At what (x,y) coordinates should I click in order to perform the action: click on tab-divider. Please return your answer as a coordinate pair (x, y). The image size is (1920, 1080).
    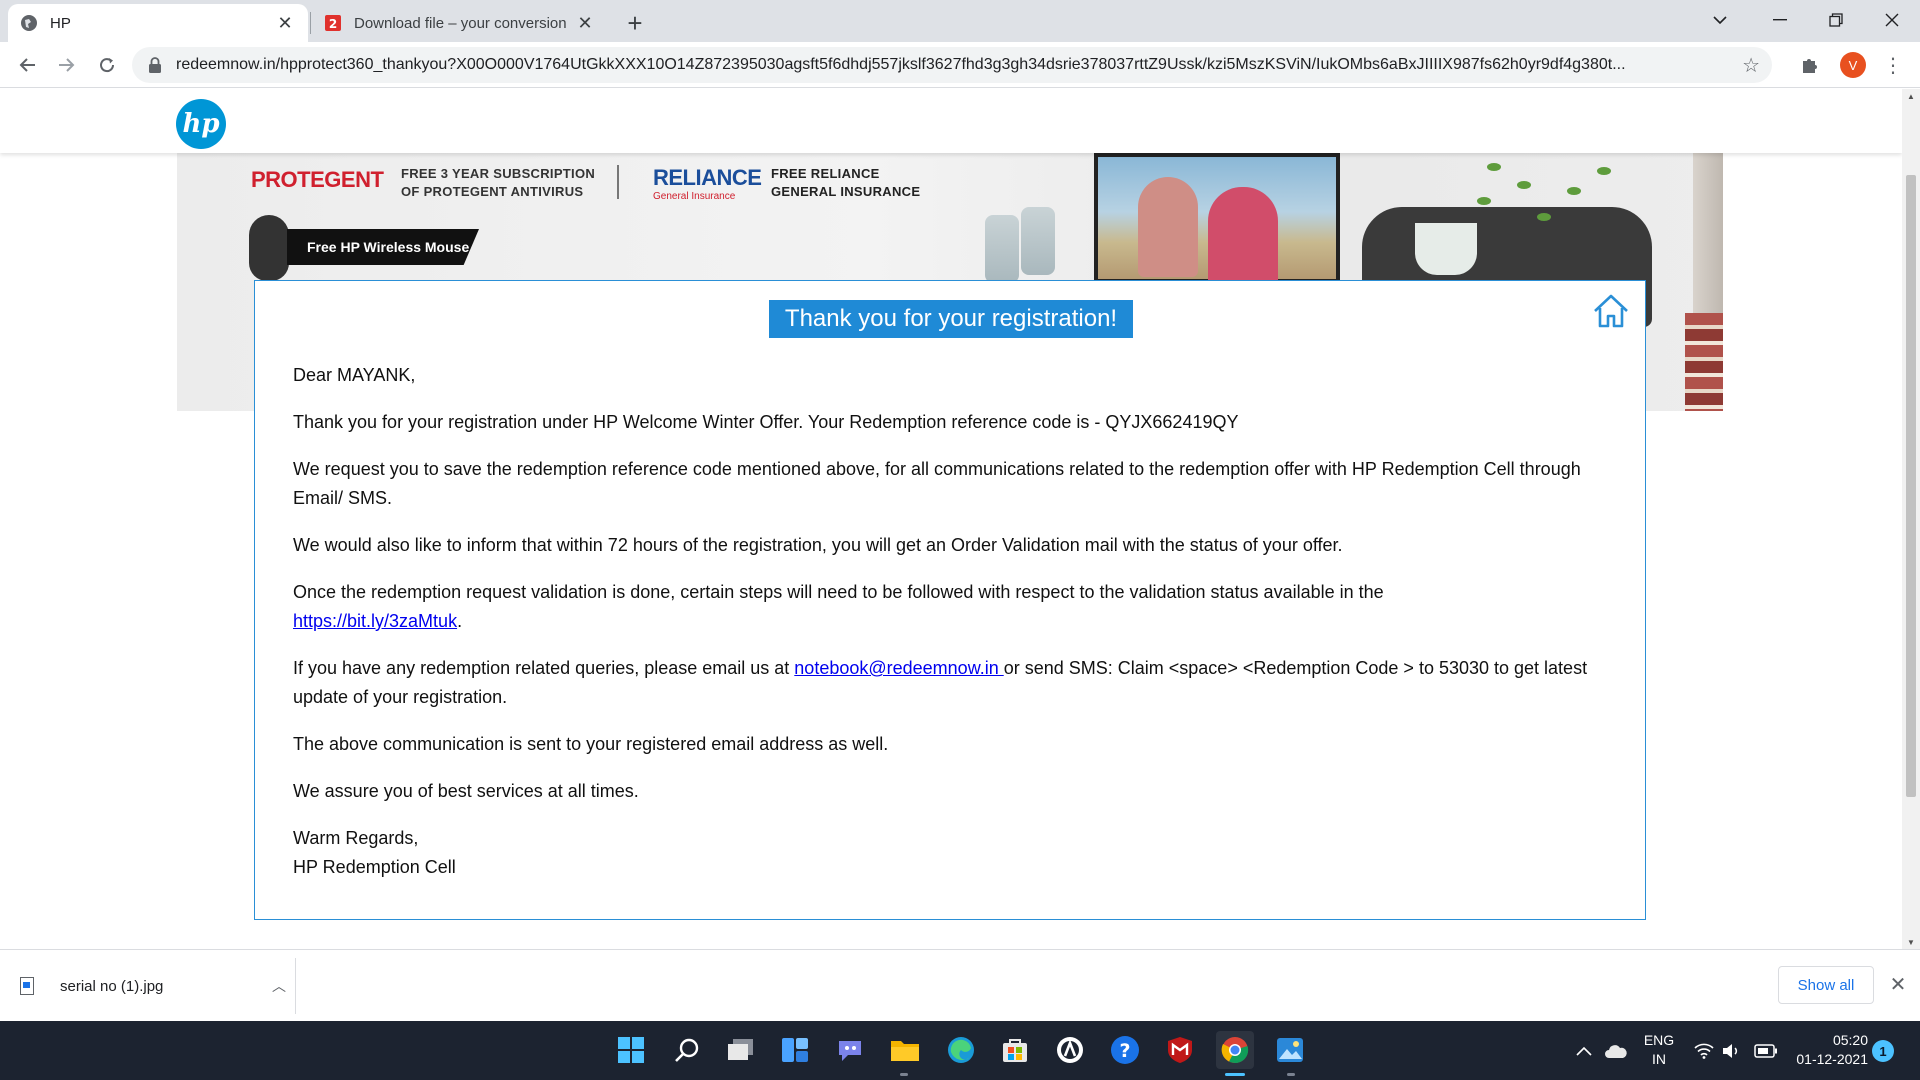
    Looking at the image, I should click on (310, 23).